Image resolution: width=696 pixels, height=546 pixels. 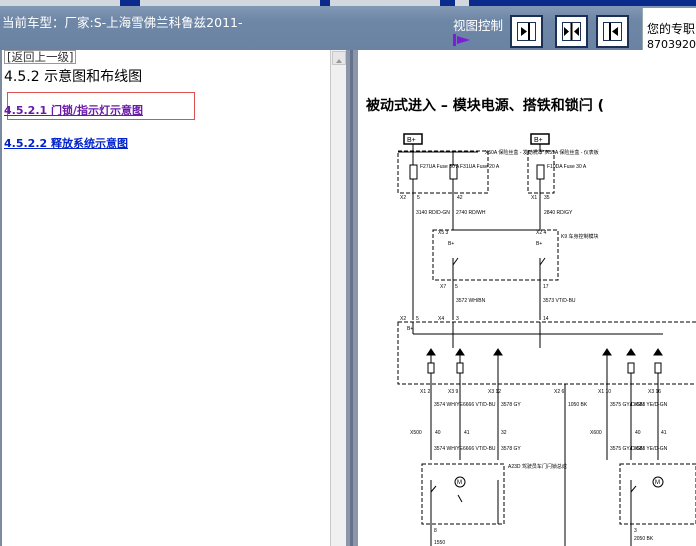 What do you see at coordinates (578, 405) in the screenshot?
I see `svg-text: 1050 BK` at bounding box center [578, 405].